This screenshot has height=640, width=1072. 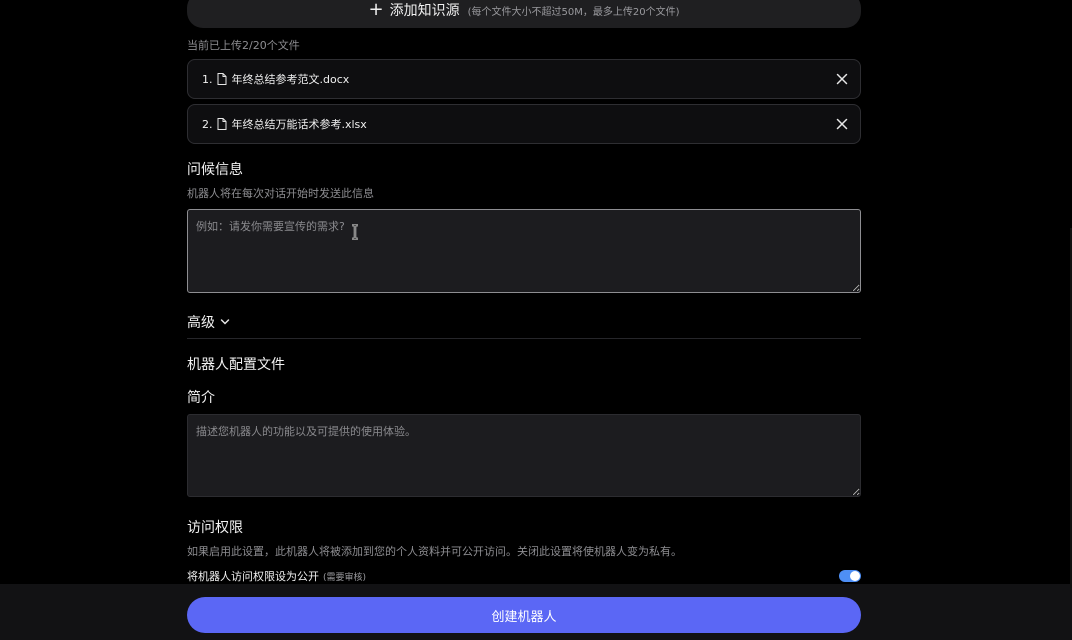 What do you see at coordinates (225, 322) in the screenshot?
I see `chevron-down-icon` at bounding box center [225, 322].